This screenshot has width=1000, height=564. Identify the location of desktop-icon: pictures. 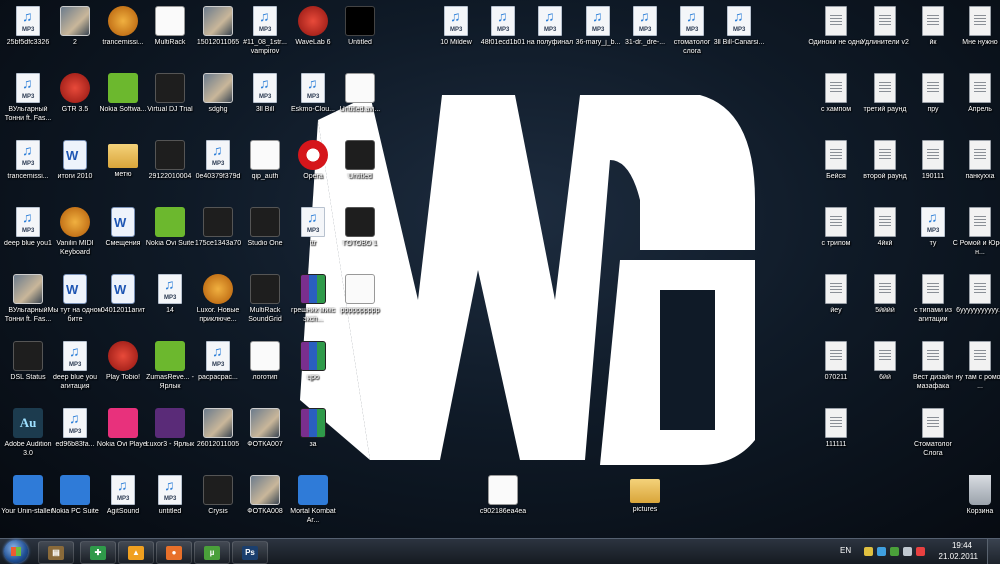
(645, 504).